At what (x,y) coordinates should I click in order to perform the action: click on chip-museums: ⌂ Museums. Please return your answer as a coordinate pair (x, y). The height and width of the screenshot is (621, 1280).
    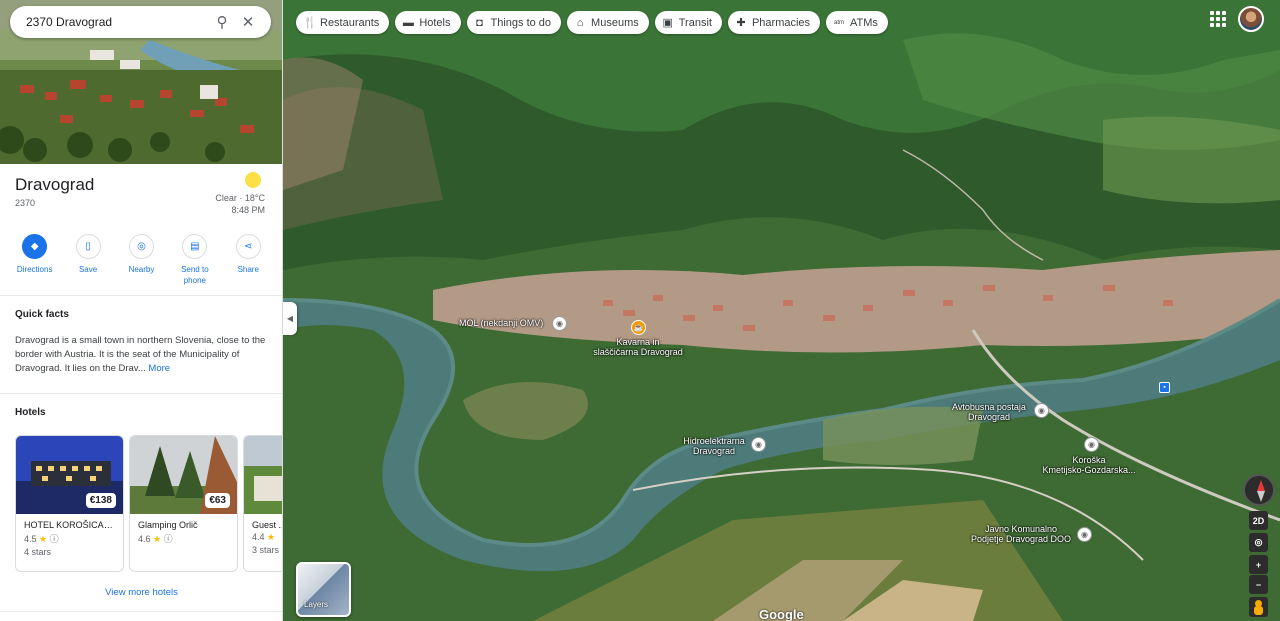
    Looking at the image, I should click on (608, 22).